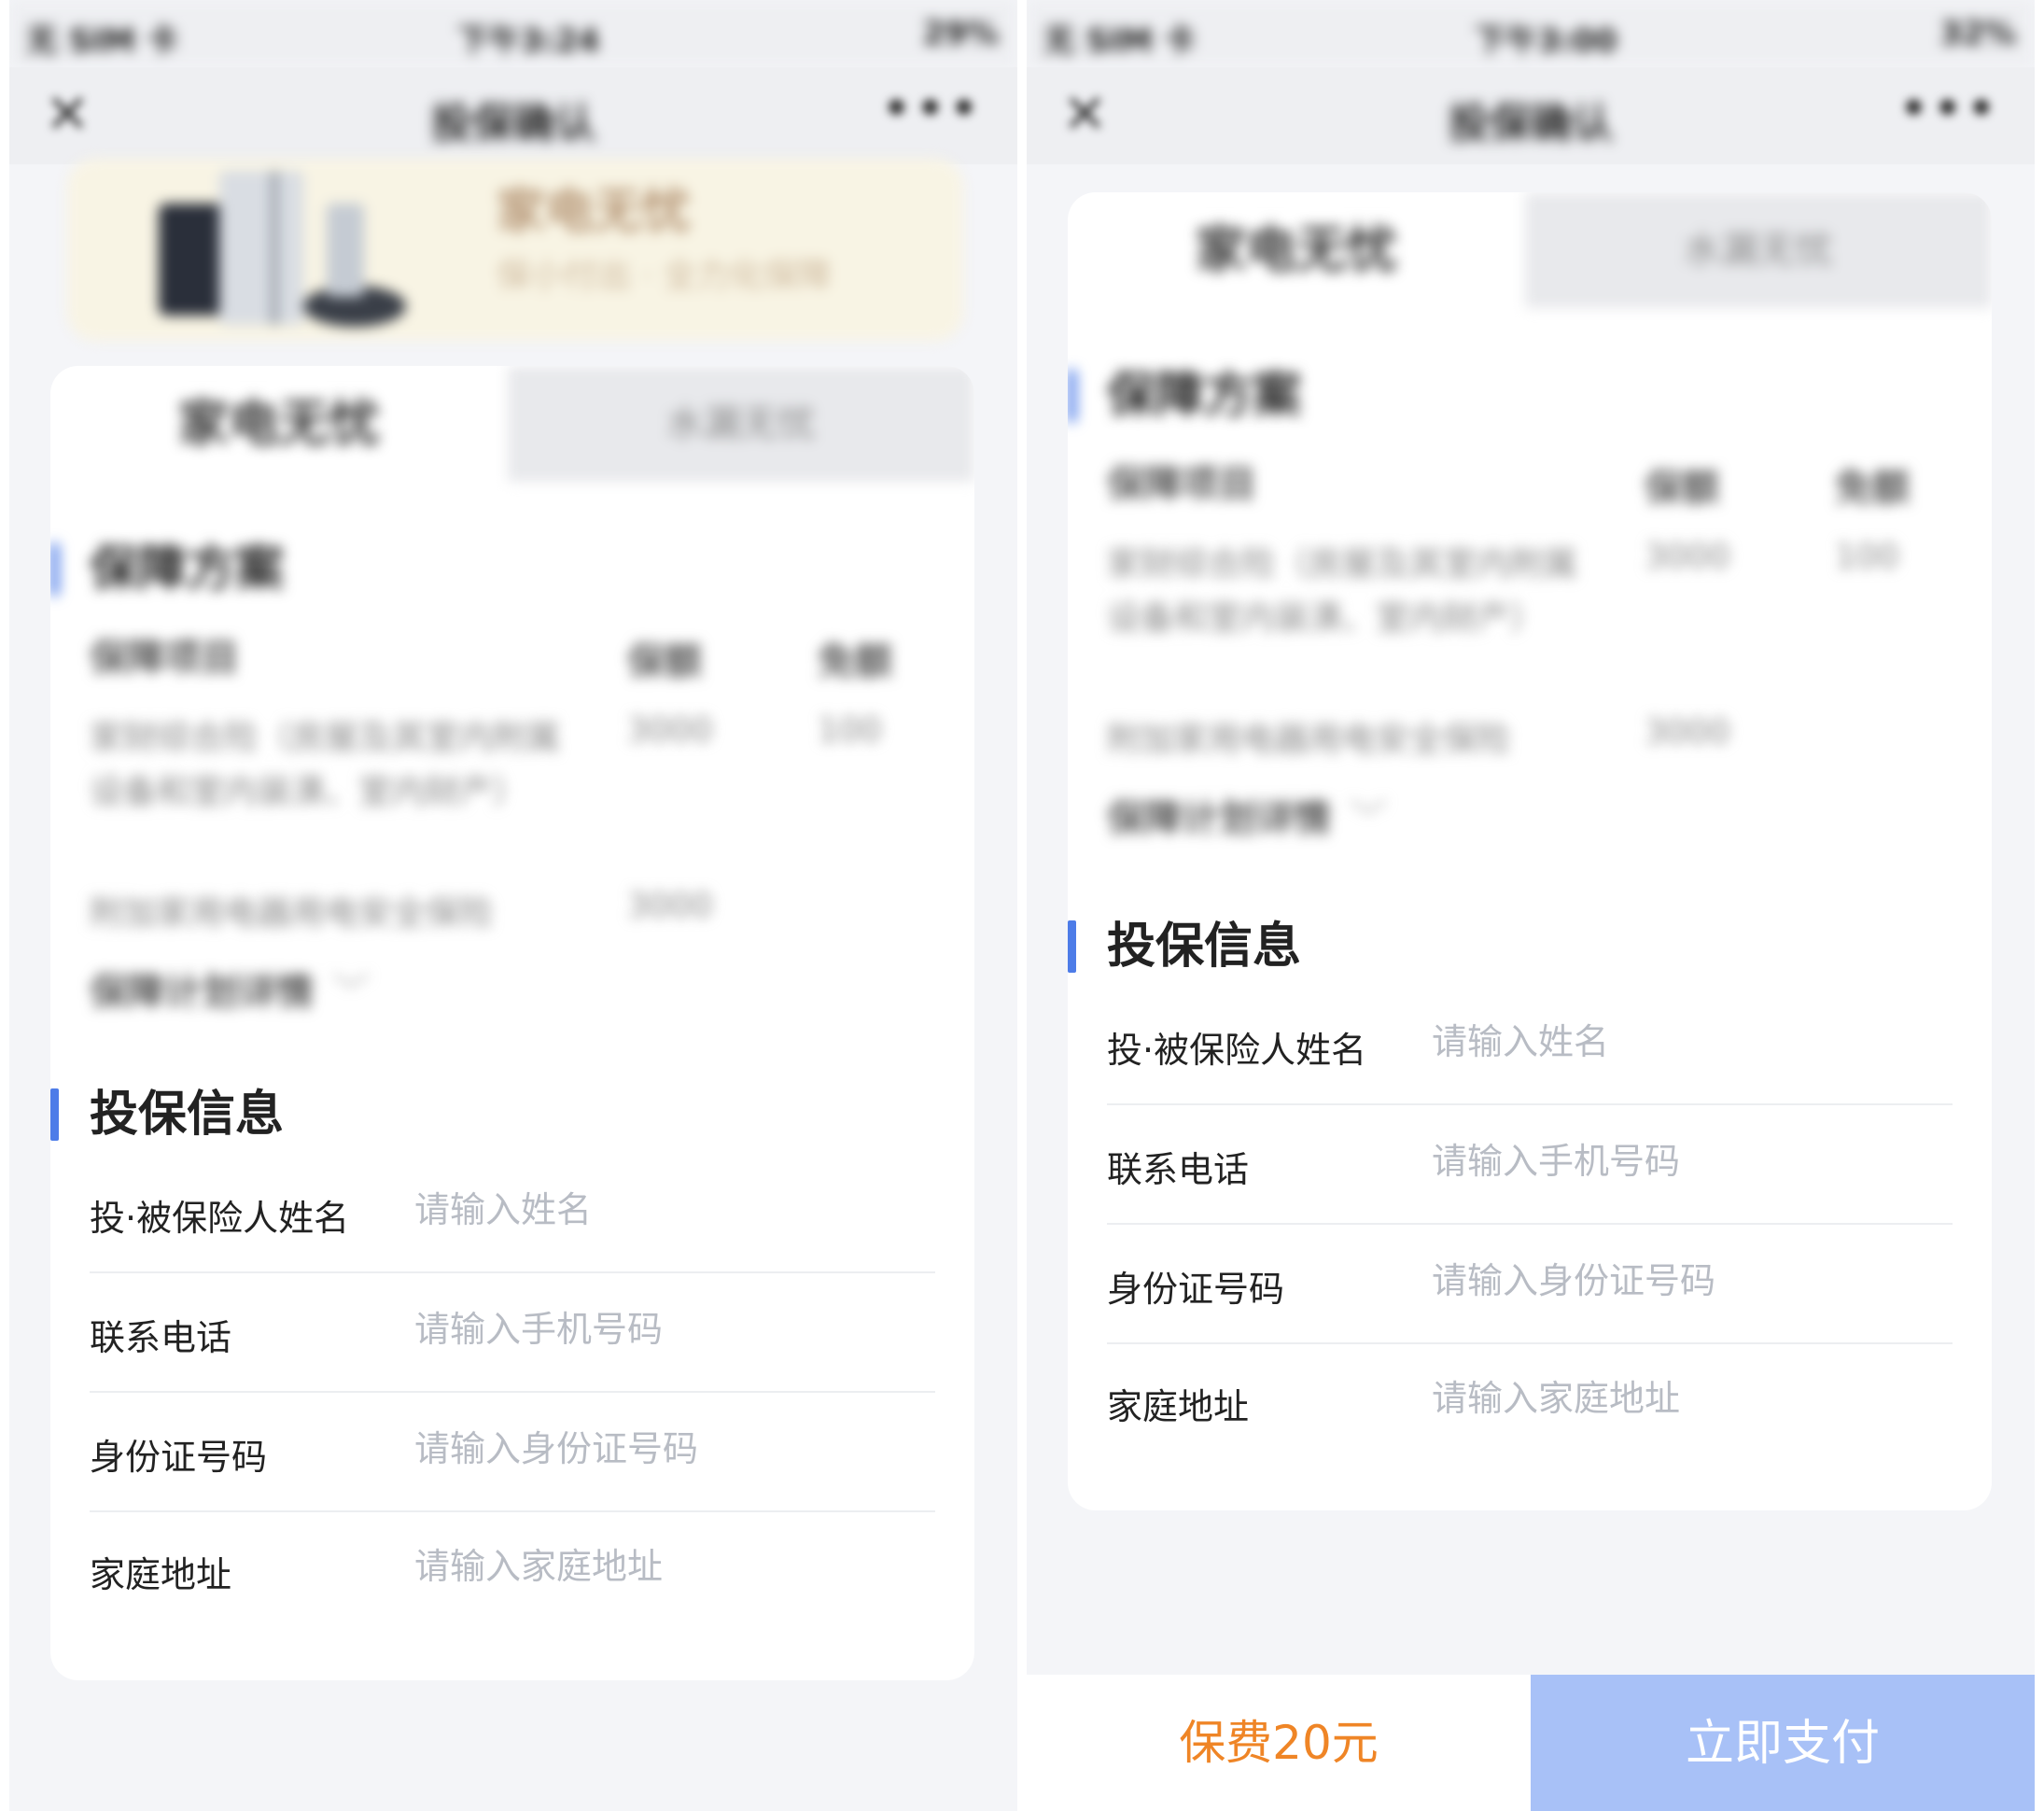 The height and width of the screenshot is (1811, 2044). What do you see at coordinates (528, 41) in the screenshot?
I see `clock-text: 下午3:24` at bounding box center [528, 41].